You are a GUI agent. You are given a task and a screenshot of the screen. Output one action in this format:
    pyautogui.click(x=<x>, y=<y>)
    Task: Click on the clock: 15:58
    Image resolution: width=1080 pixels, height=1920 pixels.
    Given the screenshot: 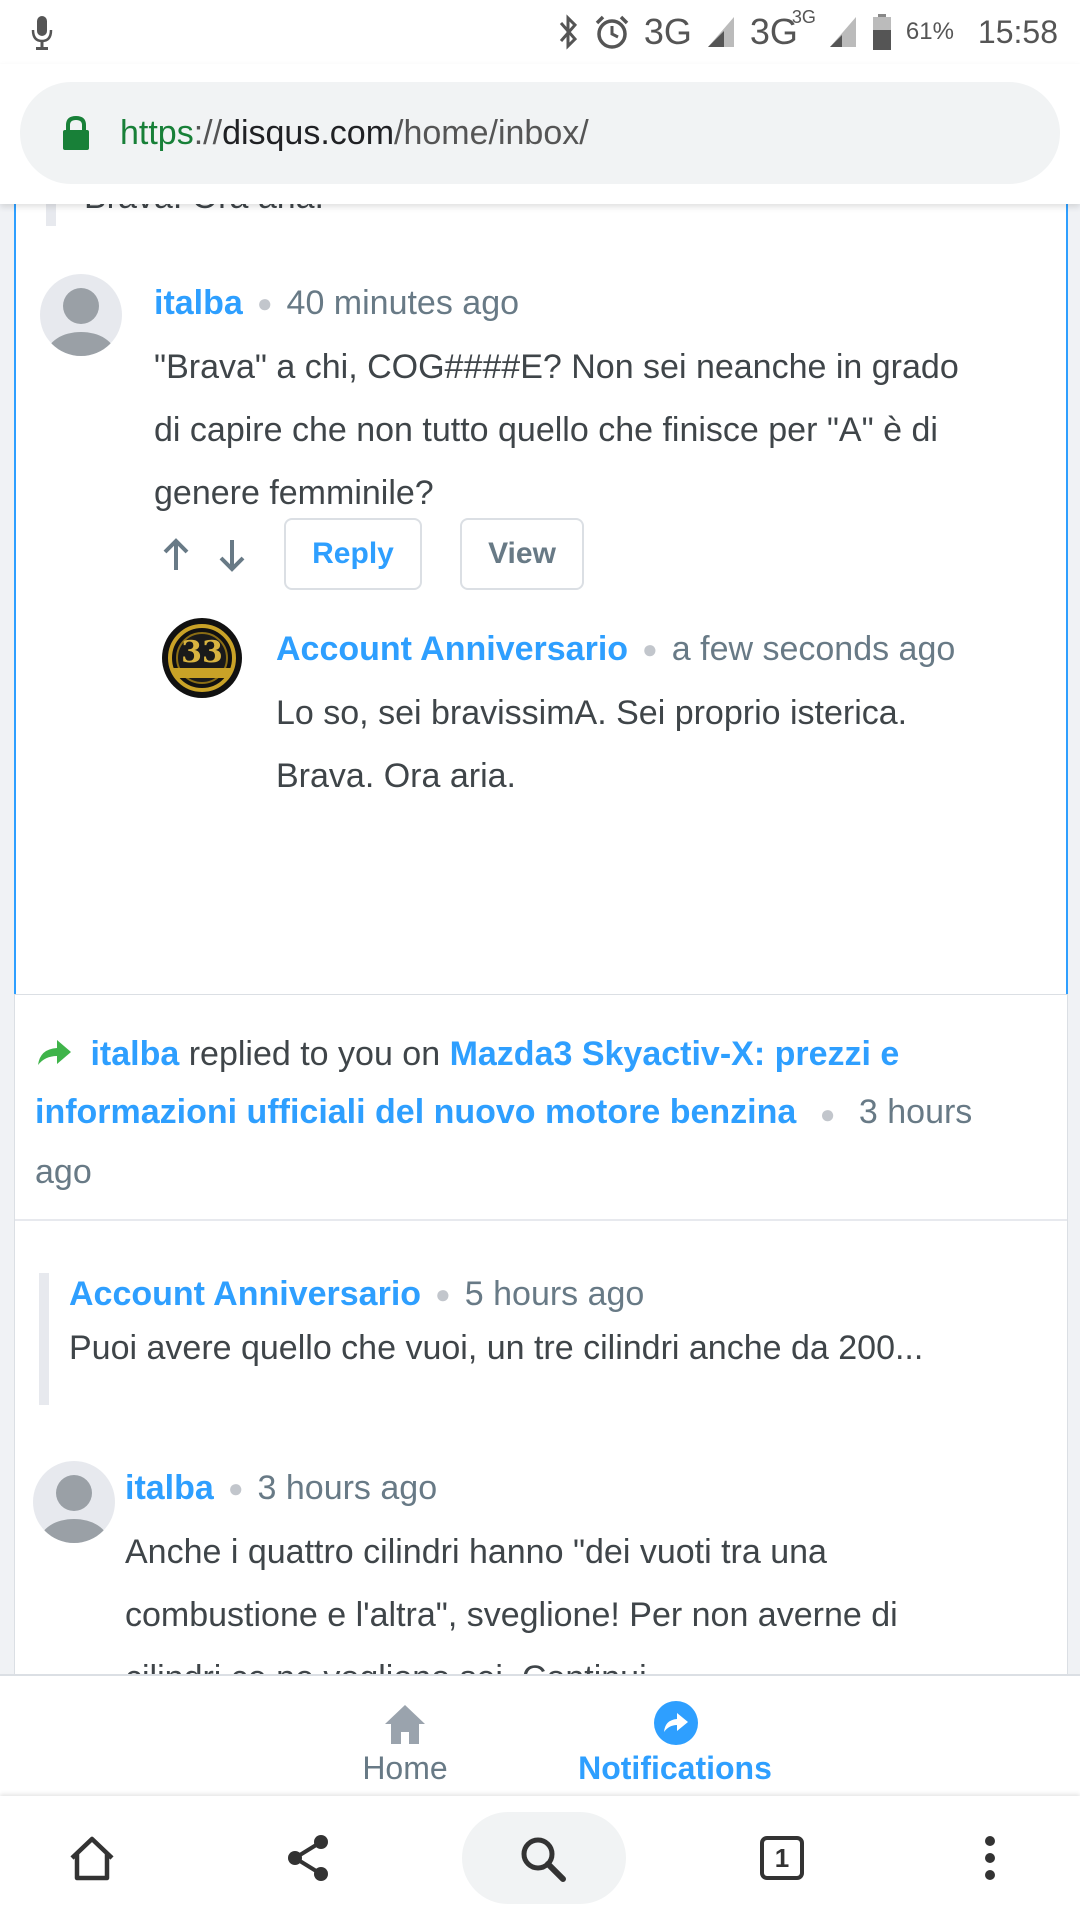 What is the action you would take?
    pyautogui.click(x=1017, y=31)
    